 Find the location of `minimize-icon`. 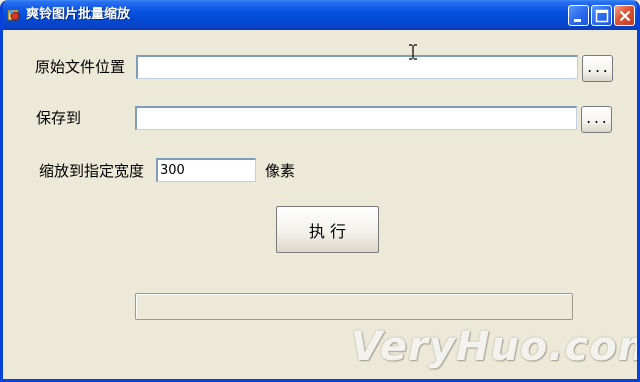

minimize-icon is located at coordinates (577, 20).